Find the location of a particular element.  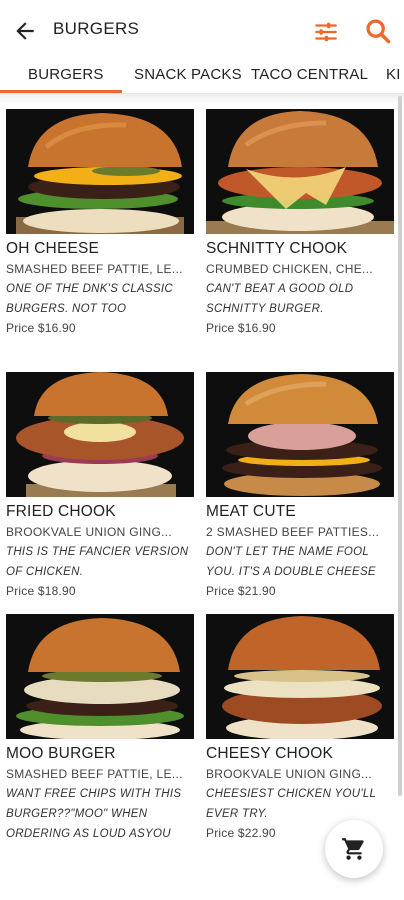

cart-button is located at coordinates (354, 849).